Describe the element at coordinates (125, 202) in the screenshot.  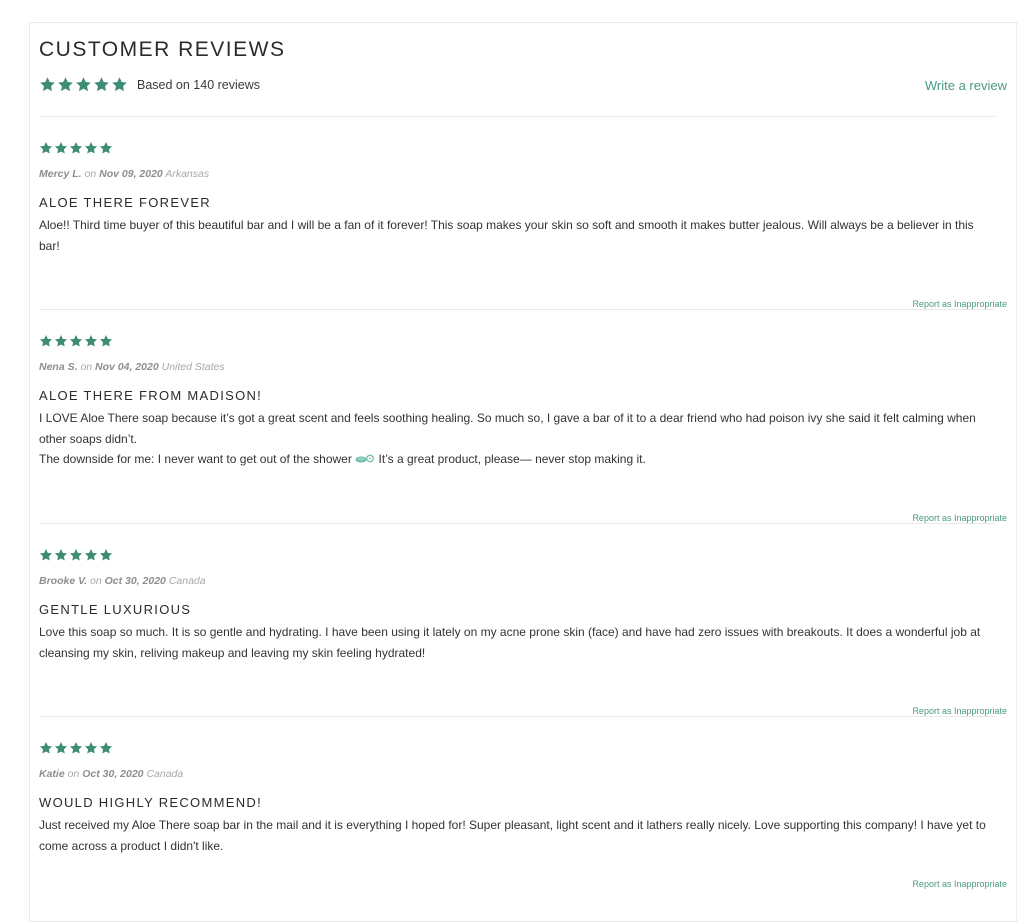
I see `review-title: ALOE THERE FOREVER` at that location.